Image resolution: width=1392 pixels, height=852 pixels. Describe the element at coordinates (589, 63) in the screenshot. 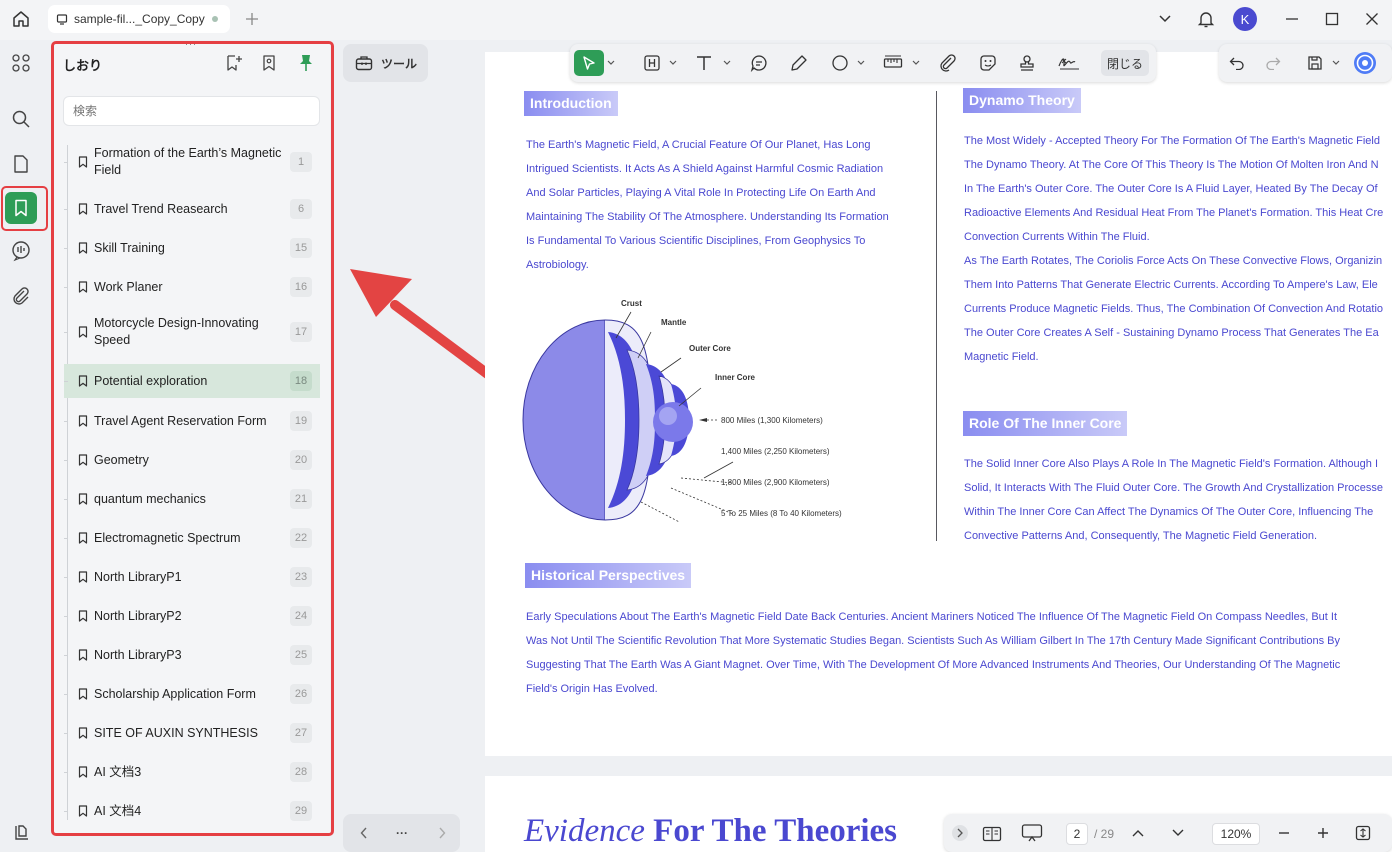

I see `select-cursor-icon` at that location.